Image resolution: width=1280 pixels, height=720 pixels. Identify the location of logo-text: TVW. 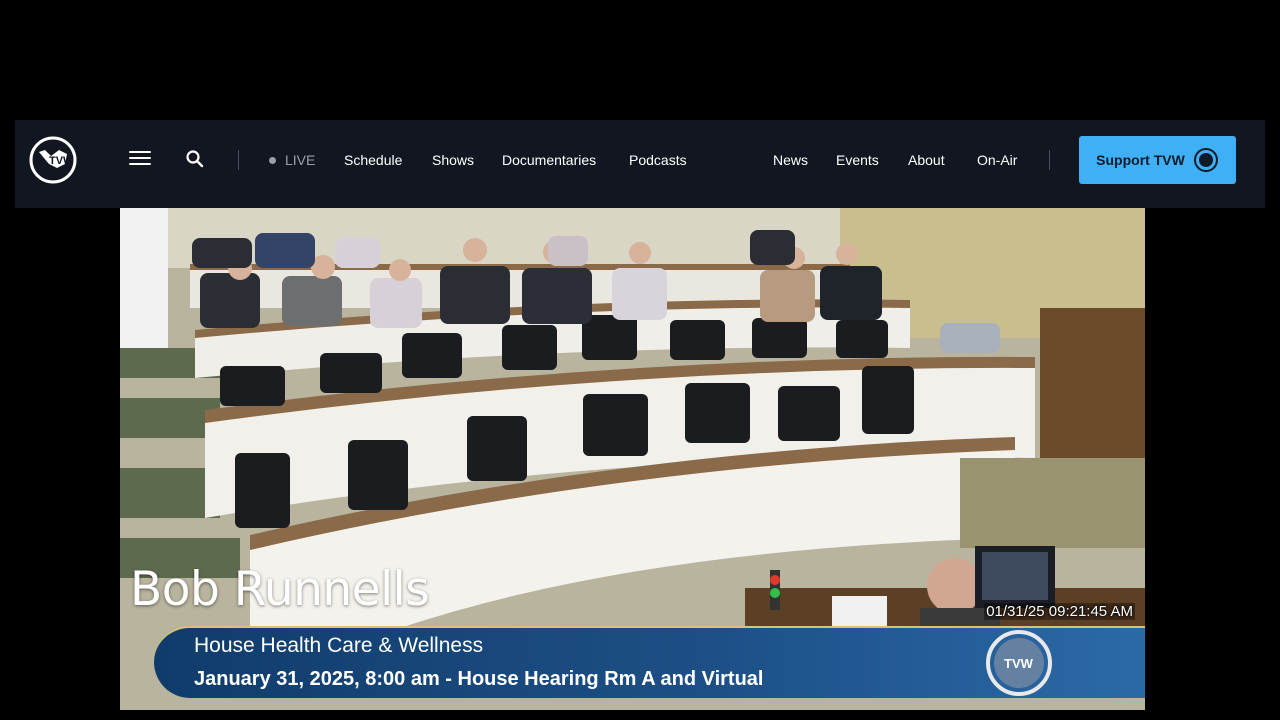
(61, 161).